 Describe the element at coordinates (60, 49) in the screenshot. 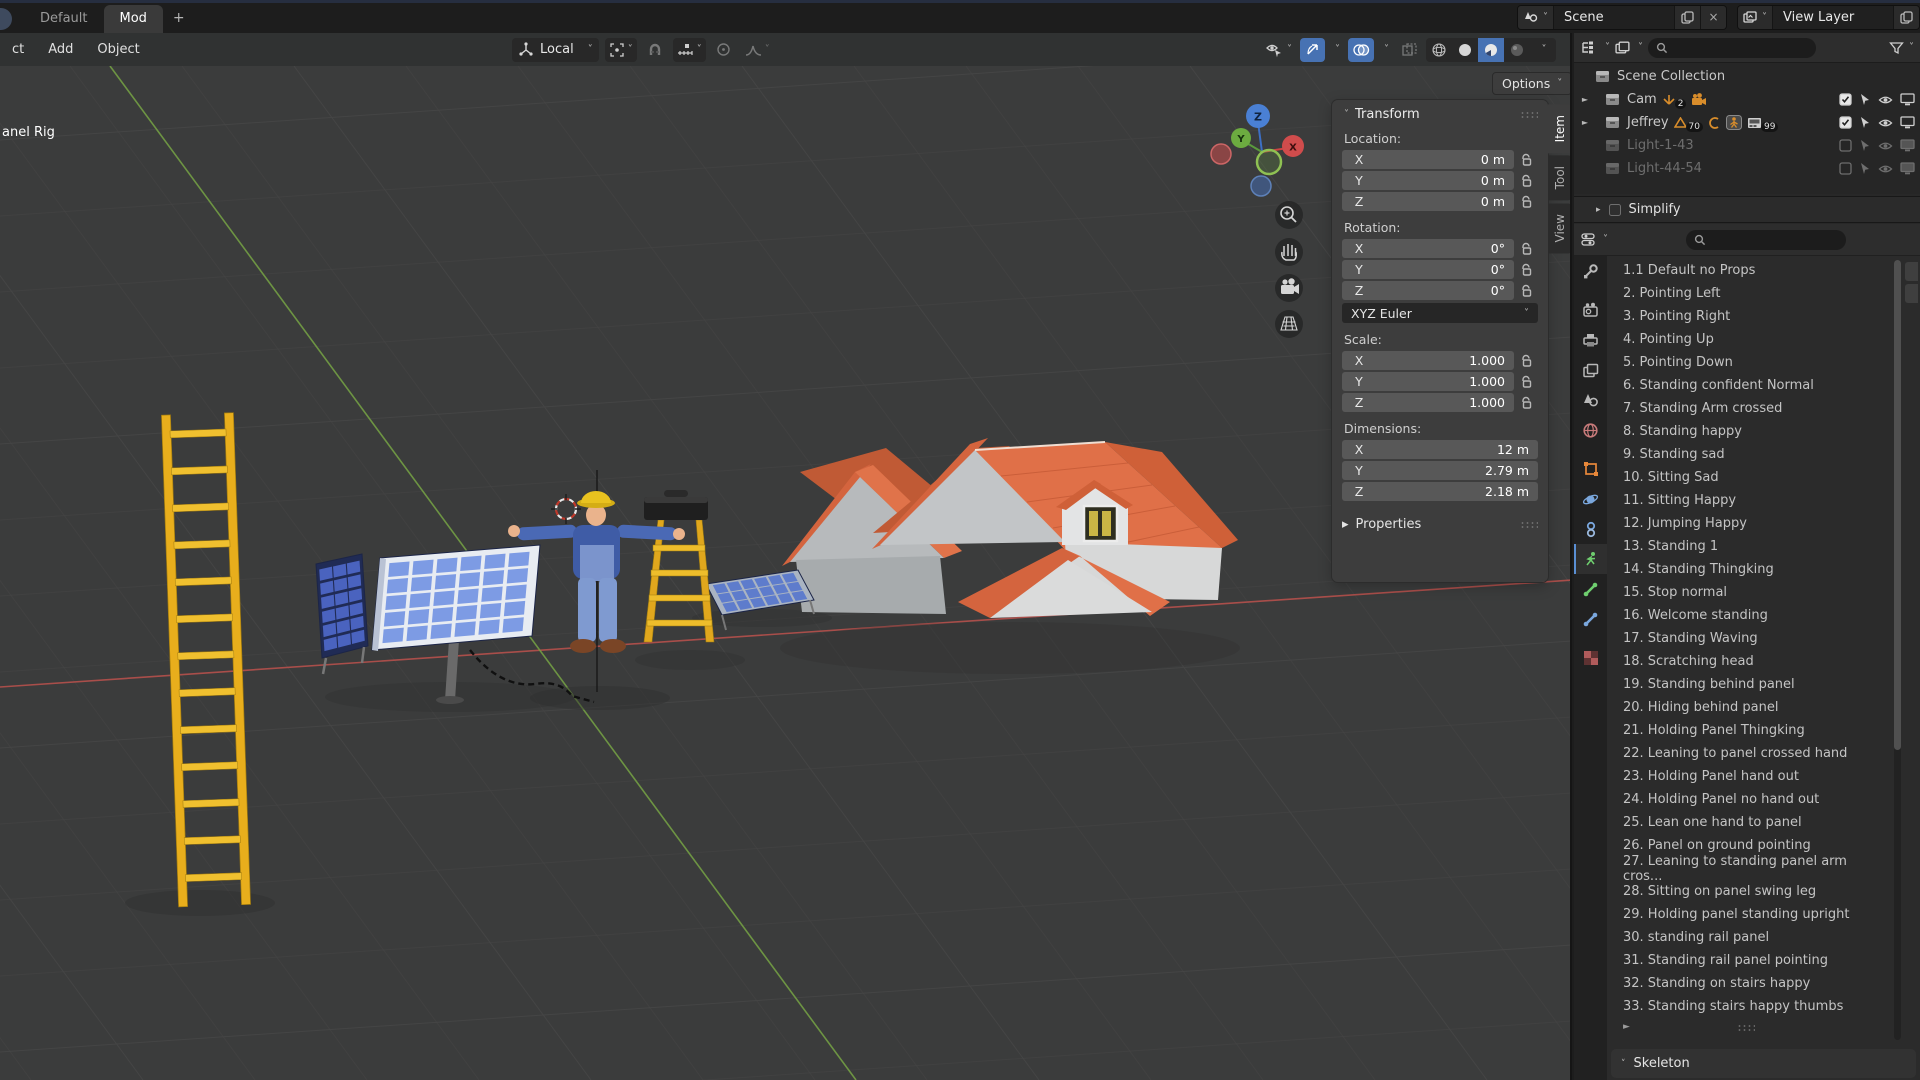

I see `menu-add: Add` at that location.